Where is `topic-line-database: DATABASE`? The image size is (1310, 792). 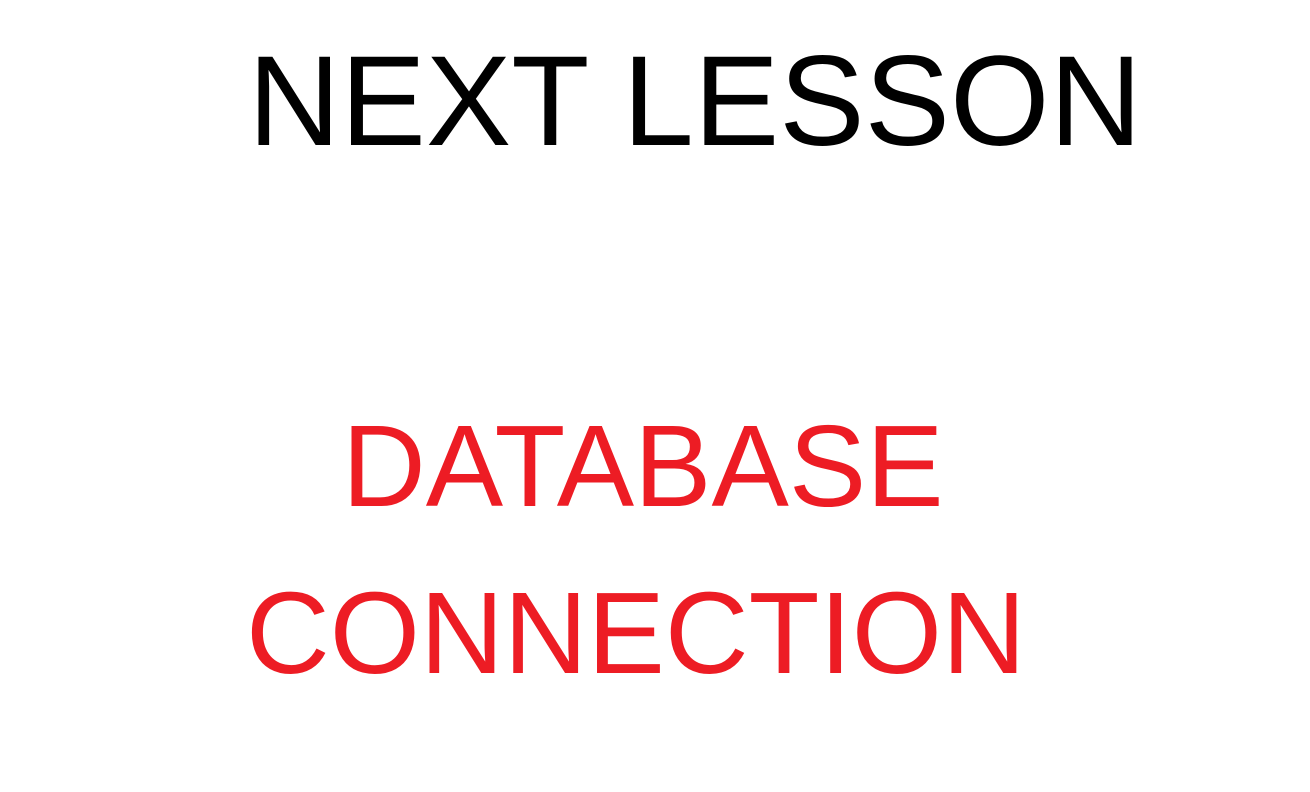
topic-line-database: DATABASE is located at coordinates (643, 466).